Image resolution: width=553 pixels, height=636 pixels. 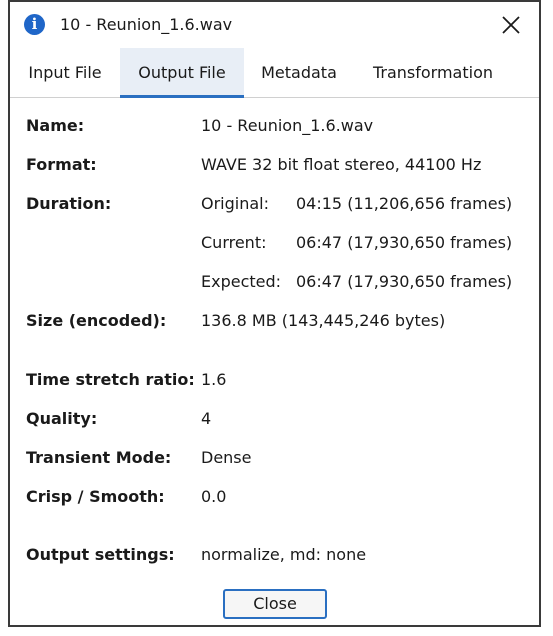 What do you see at coordinates (235, 203) in the screenshot?
I see `duration-original-label: Original:` at bounding box center [235, 203].